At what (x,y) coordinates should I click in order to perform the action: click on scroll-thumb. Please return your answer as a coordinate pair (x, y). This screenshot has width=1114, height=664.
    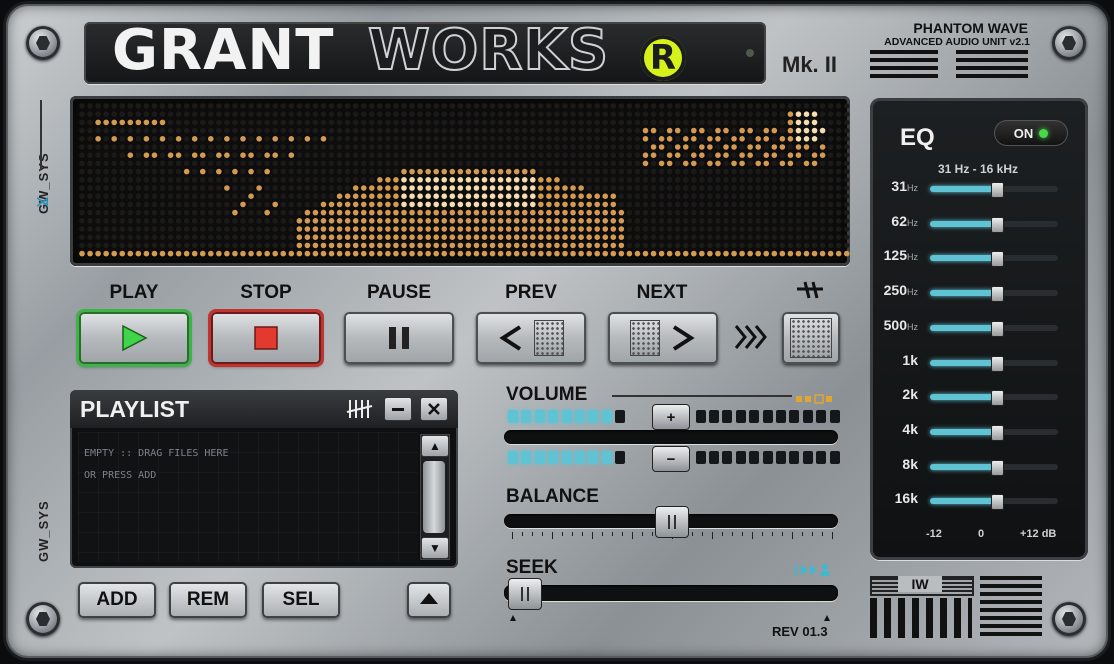
    Looking at the image, I should click on (434, 497).